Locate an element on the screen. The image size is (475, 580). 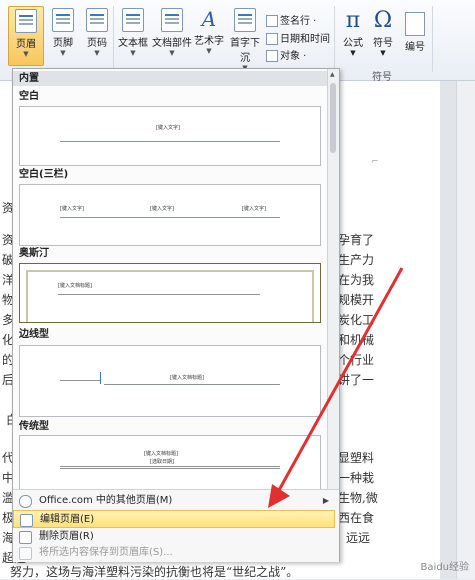
arrow-shaft is located at coordinates (340, 380).